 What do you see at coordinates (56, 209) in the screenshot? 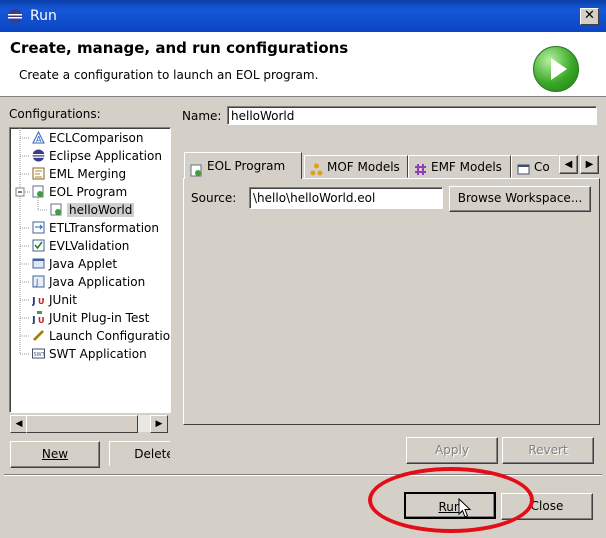
I see `eol-config-icon` at bounding box center [56, 209].